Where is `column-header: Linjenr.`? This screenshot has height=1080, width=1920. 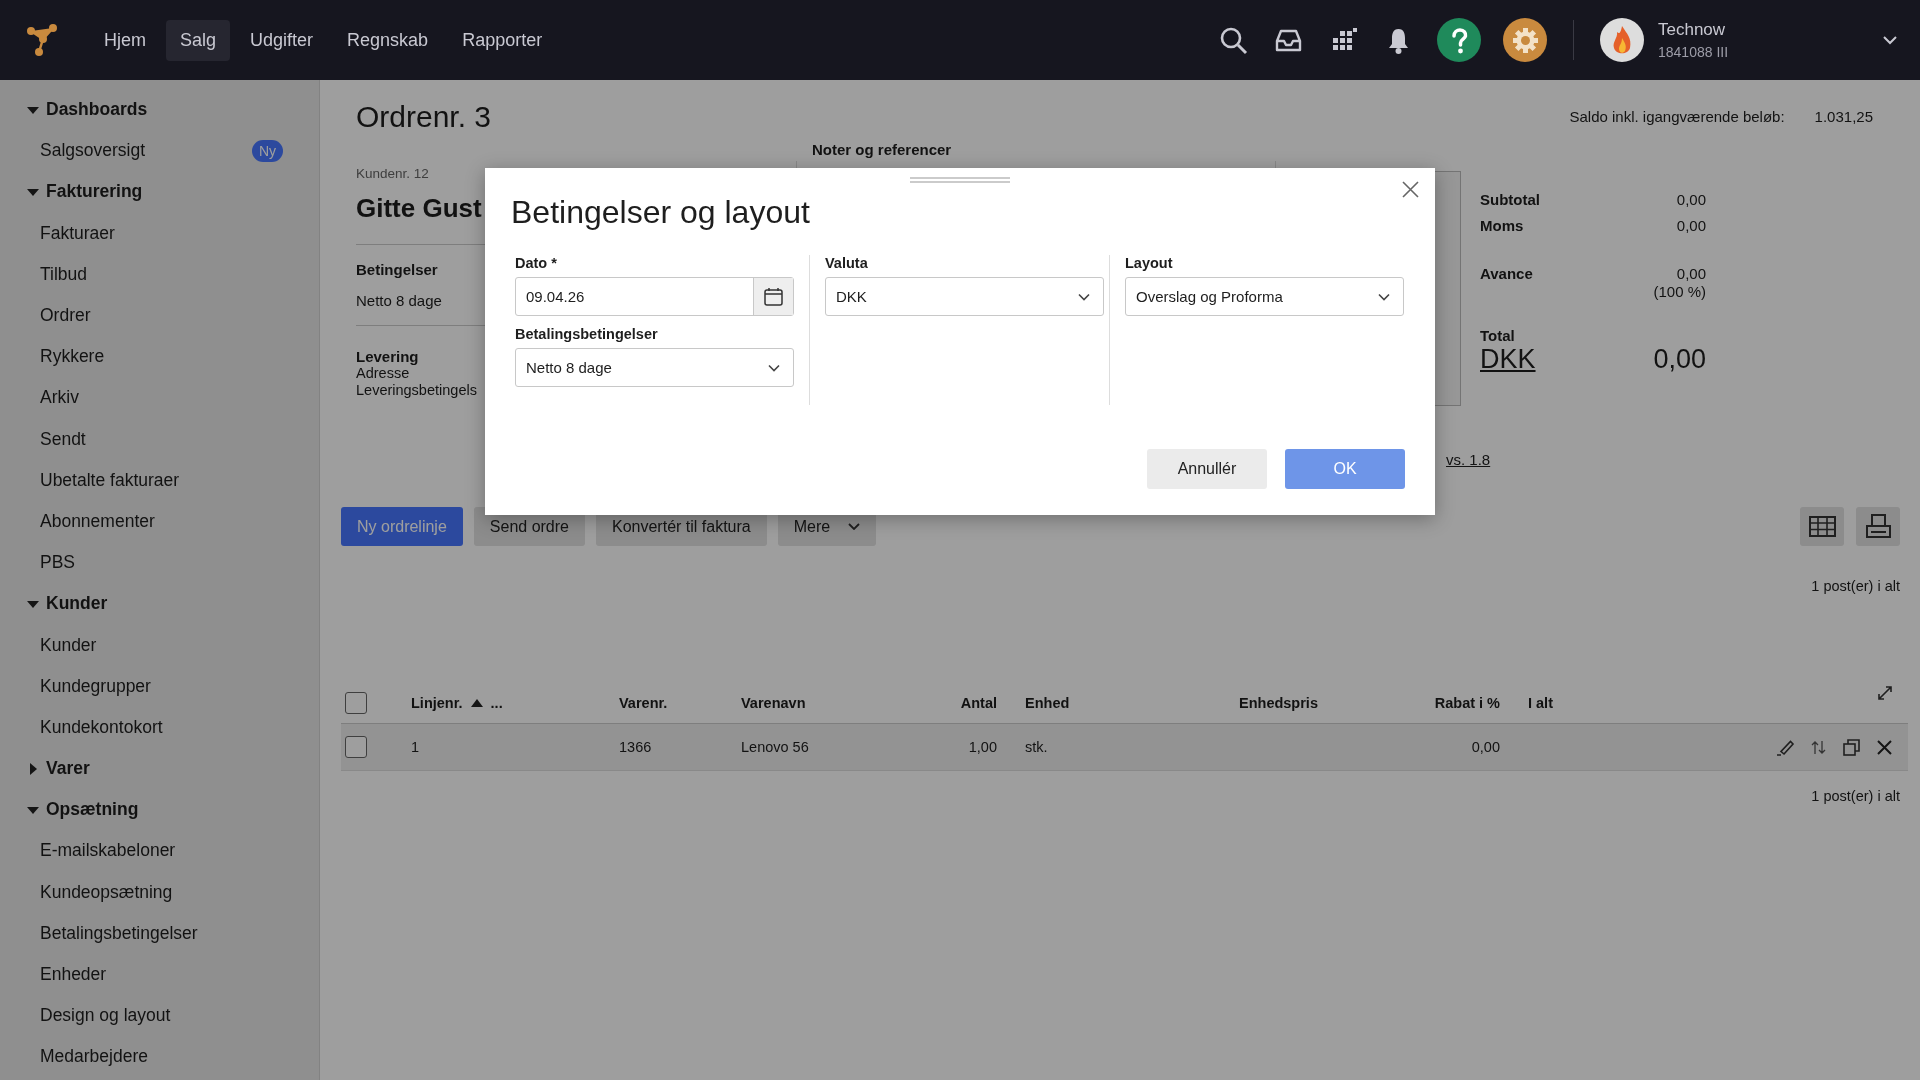
column-header: Linjenr. is located at coordinates (437, 703).